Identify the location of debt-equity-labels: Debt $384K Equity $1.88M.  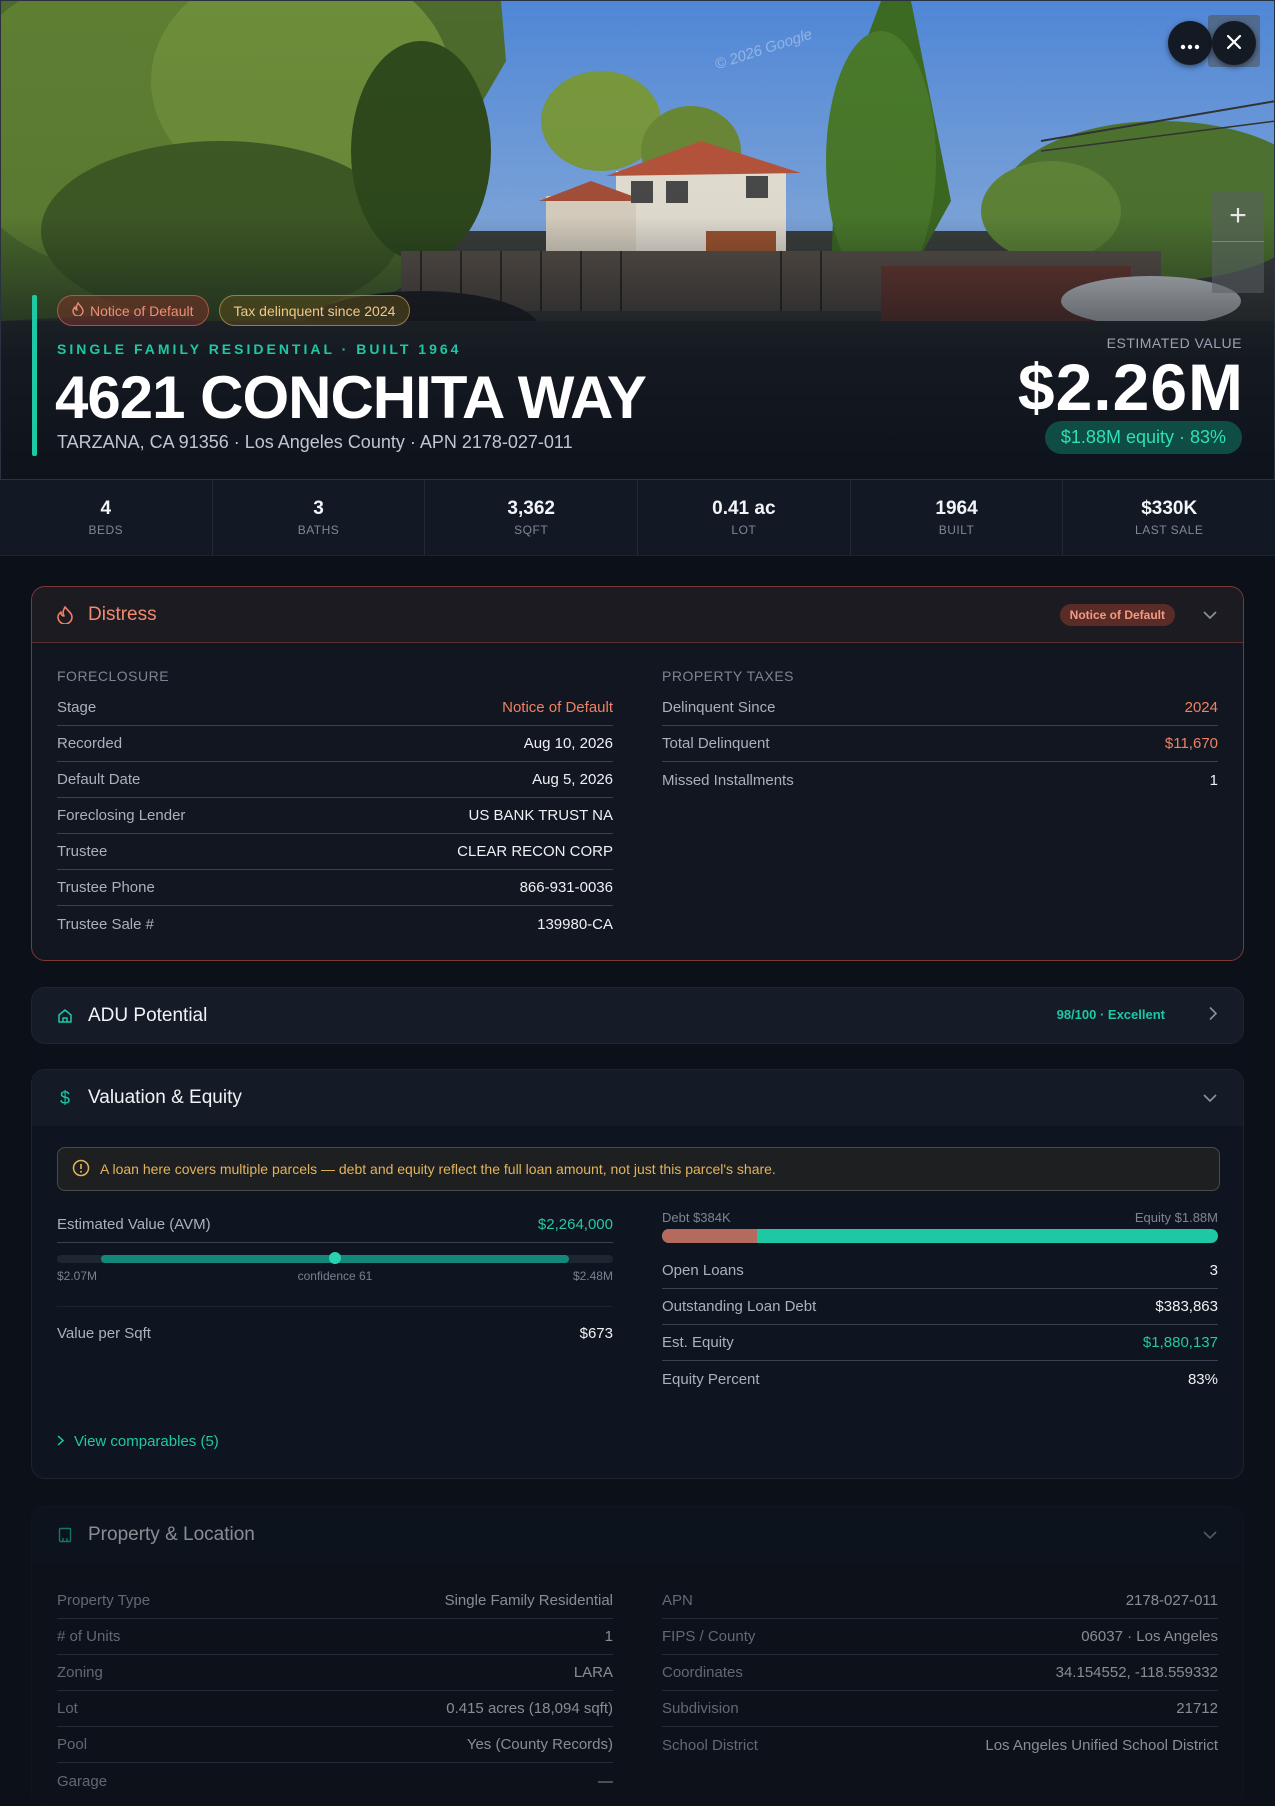
(940, 1217).